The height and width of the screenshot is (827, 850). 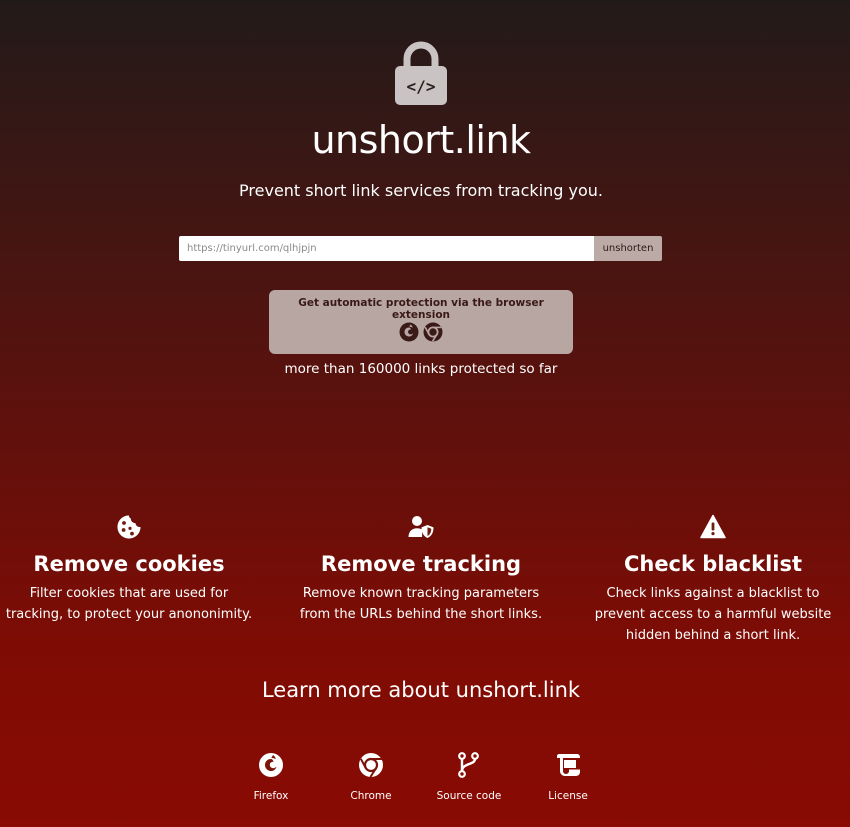 I want to click on footer-link-label: Chrome, so click(x=371, y=796).